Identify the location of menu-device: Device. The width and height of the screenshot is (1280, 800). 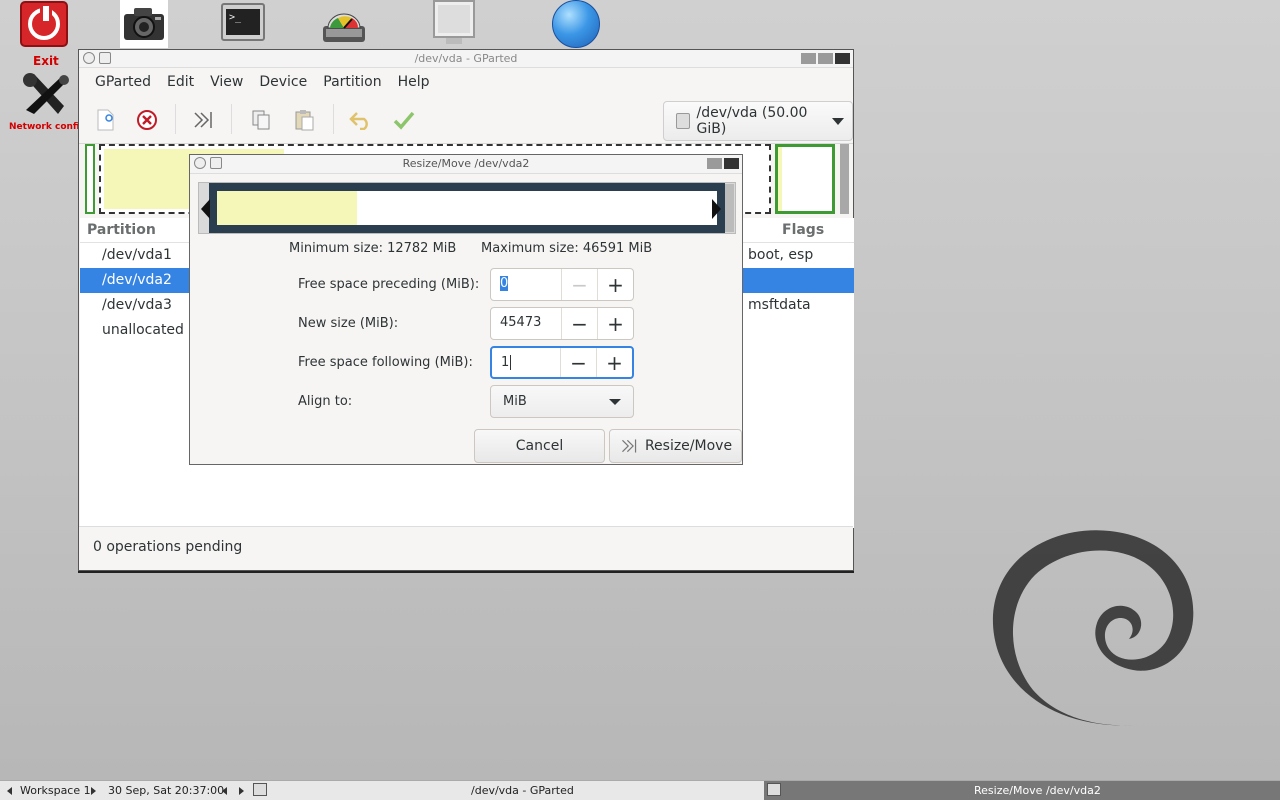
(283, 82).